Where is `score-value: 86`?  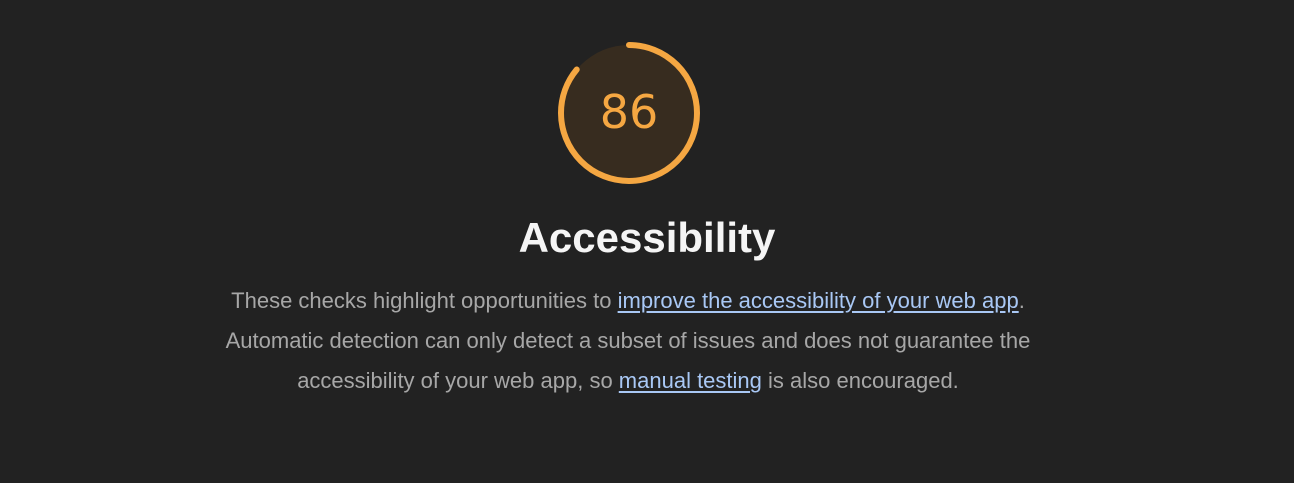
score-value: 86 is located at coordinates (629, 112).